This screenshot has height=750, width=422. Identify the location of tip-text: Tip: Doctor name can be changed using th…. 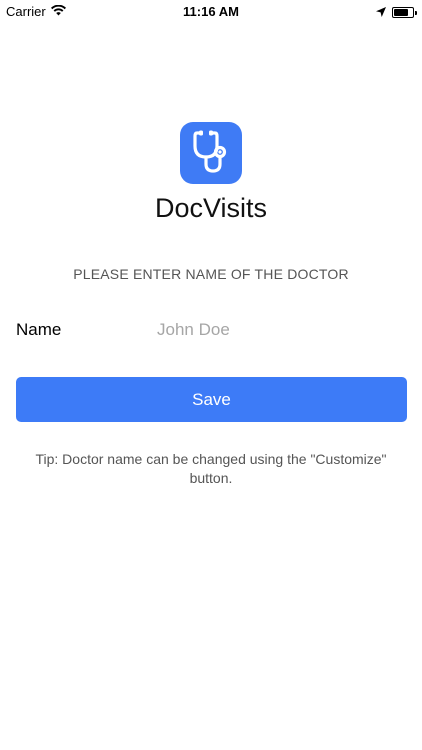
(211, 468).